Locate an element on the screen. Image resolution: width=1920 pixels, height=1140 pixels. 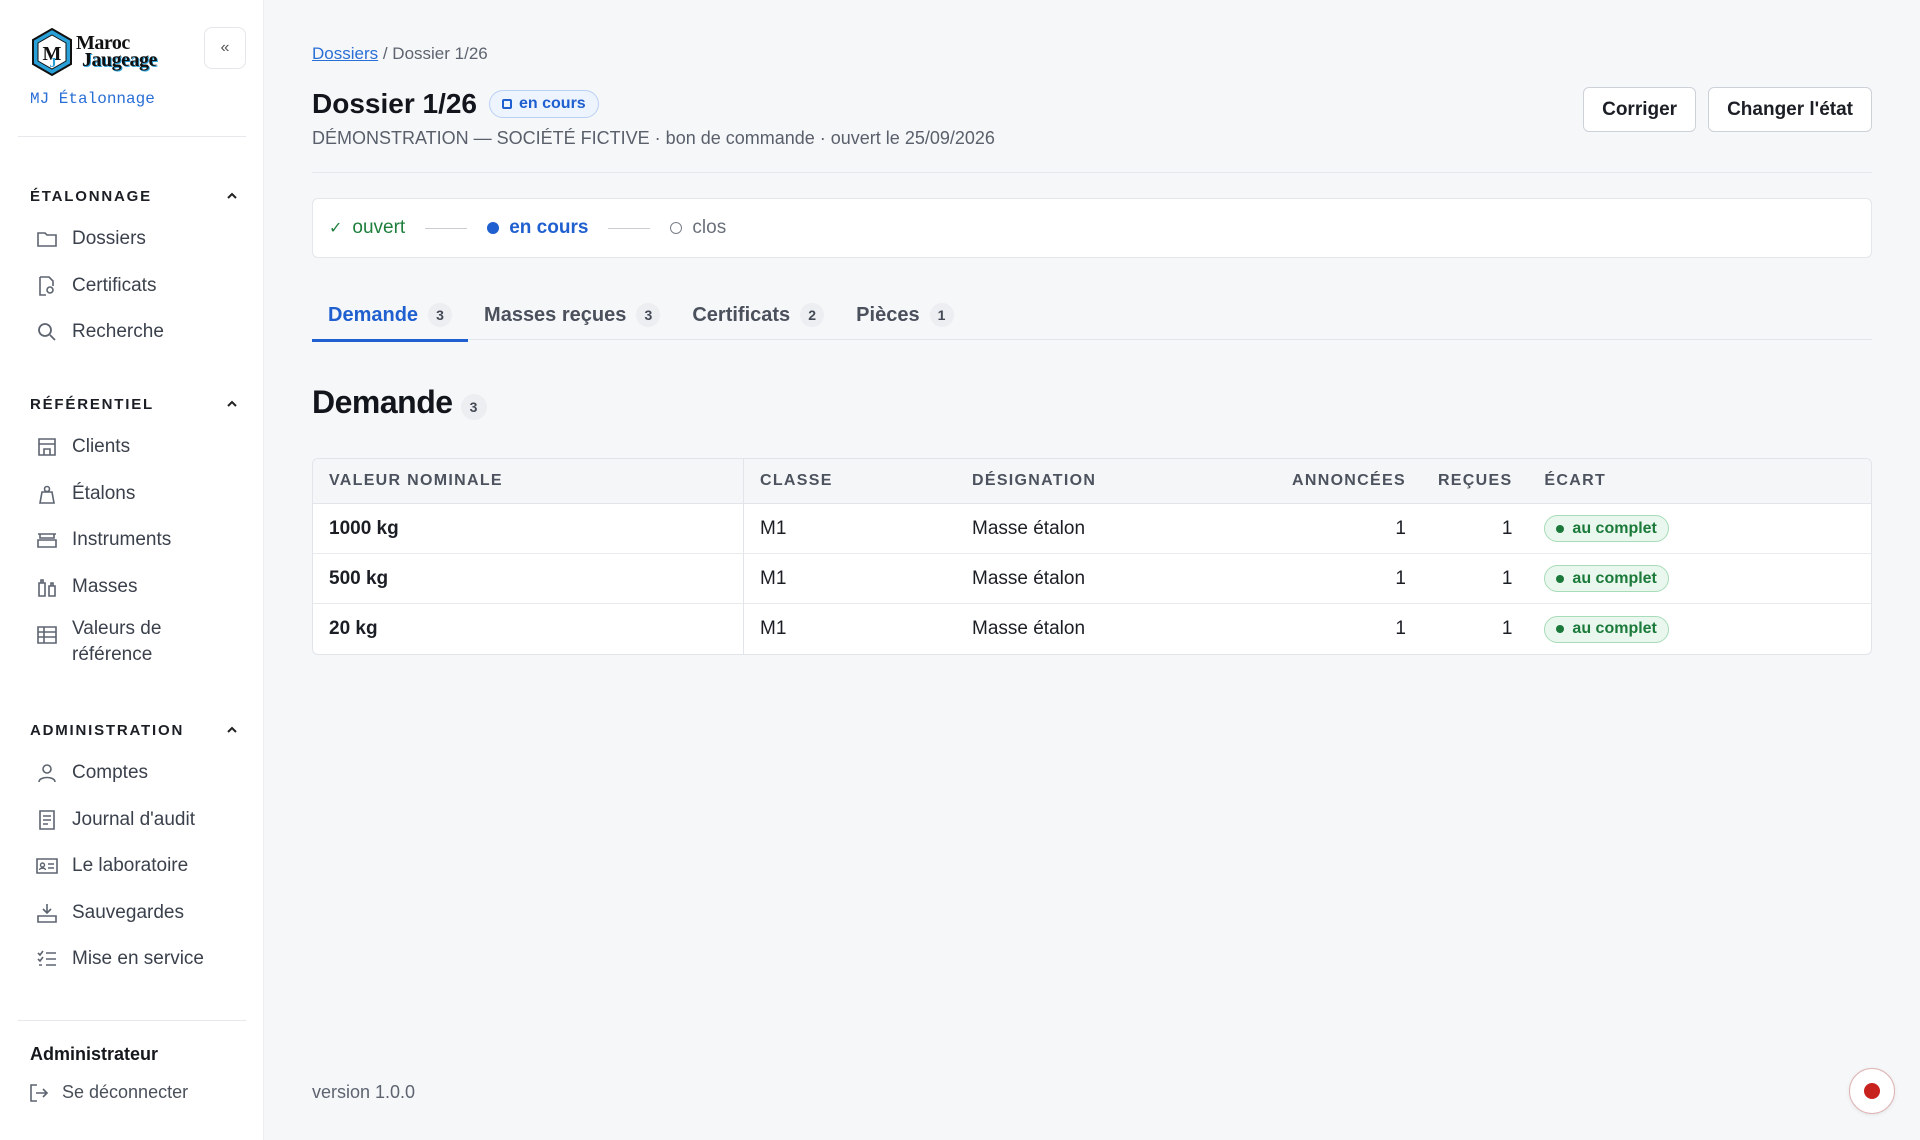
breadcrumb-link-dossiers: Dossiers is located at coordinates (345, 53).